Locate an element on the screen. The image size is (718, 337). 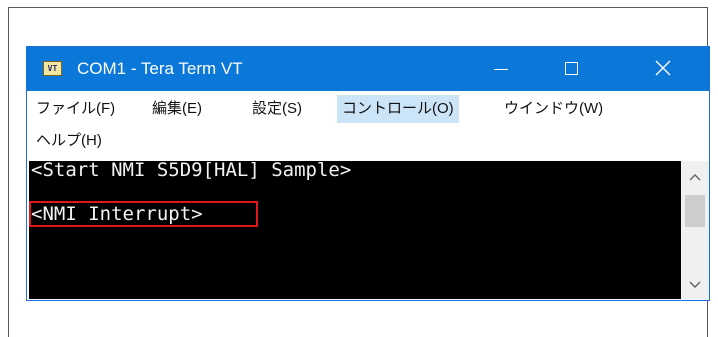
scroll-thumb is located at coordinates (695, 211).